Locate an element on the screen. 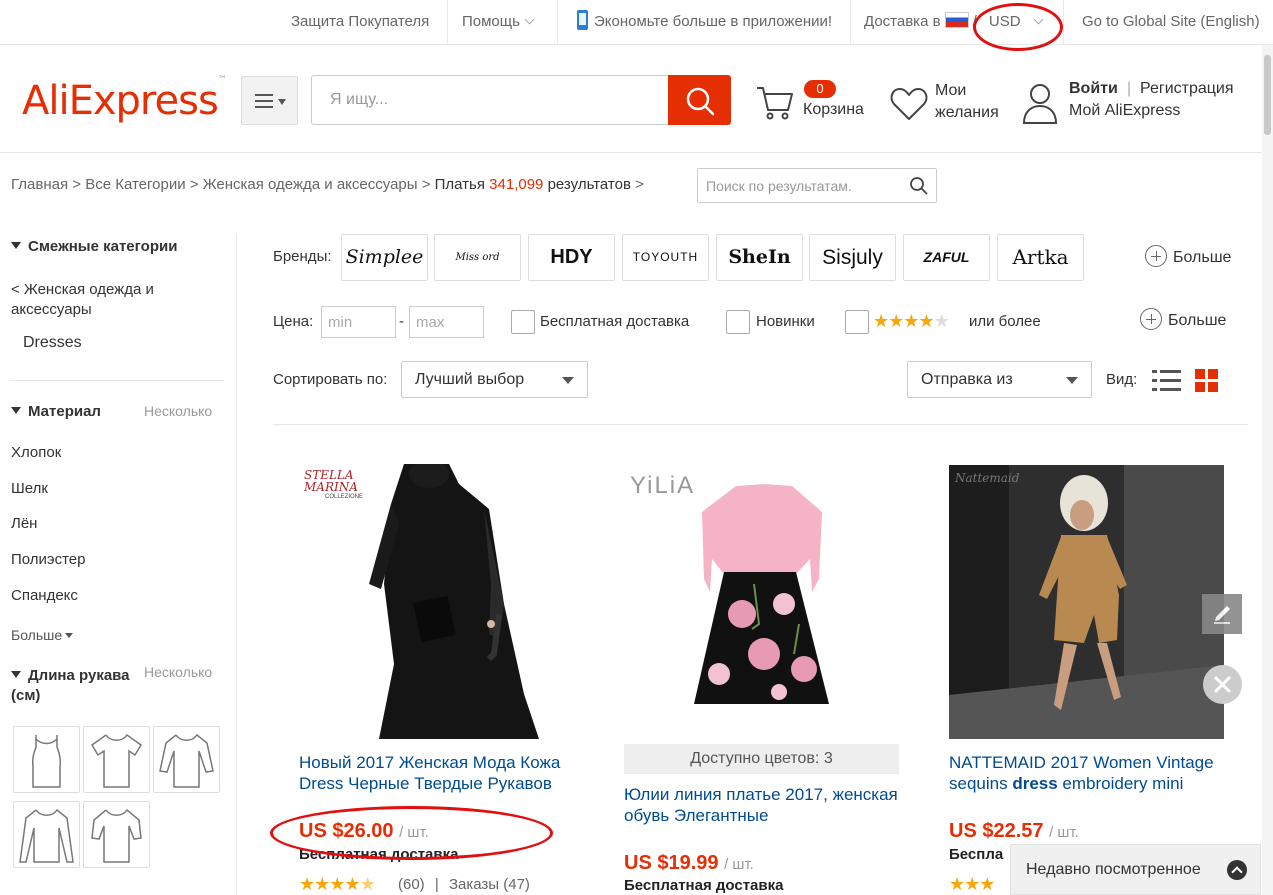 The image size is (1273, 895). breadcrumb-all-categories: Все Категории is located at coordinates (135, 184).